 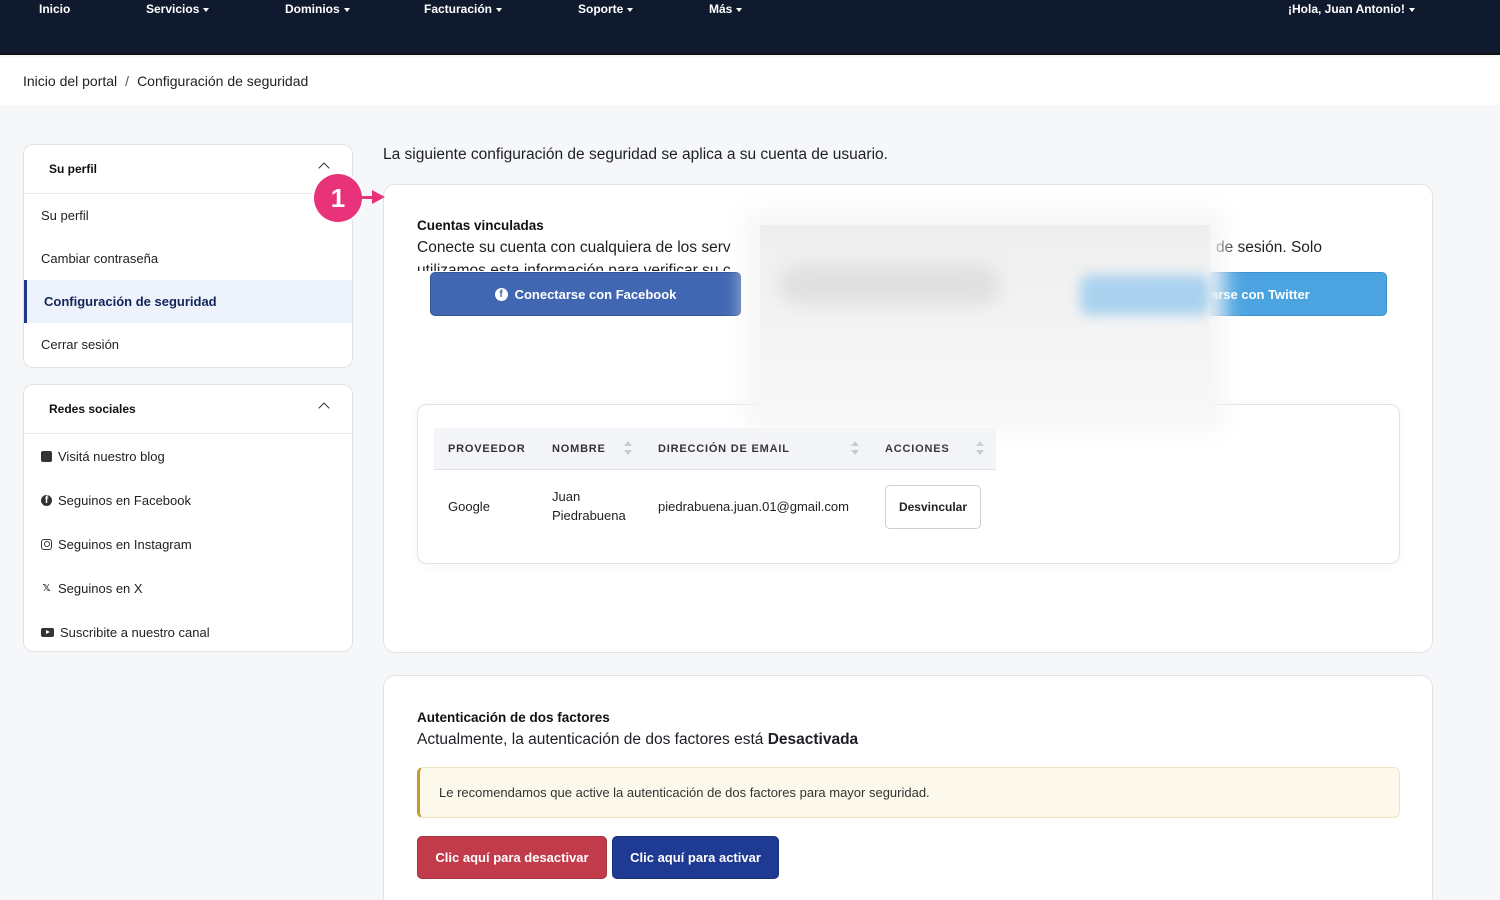 What do you see at coordinates (188, 456) in the screenshot?
I see `social-item-blog: Visitá nuestro blog` at bounding box center [188, 456].